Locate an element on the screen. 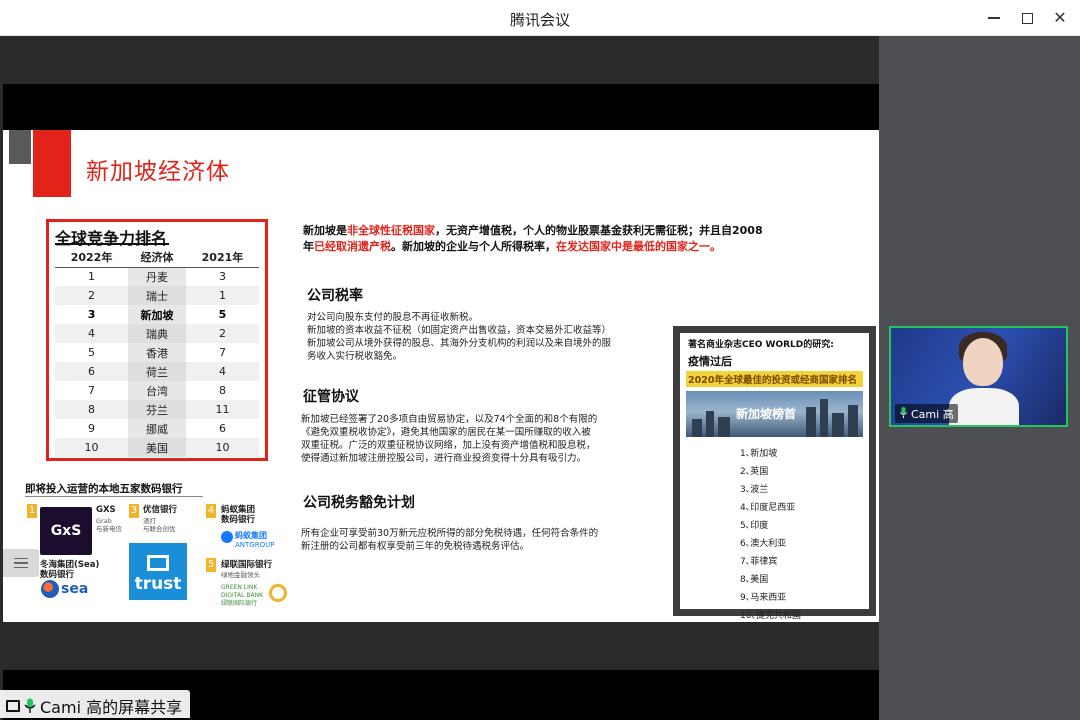  table-cell: 瑞典 is located at coordinates (157, 333).